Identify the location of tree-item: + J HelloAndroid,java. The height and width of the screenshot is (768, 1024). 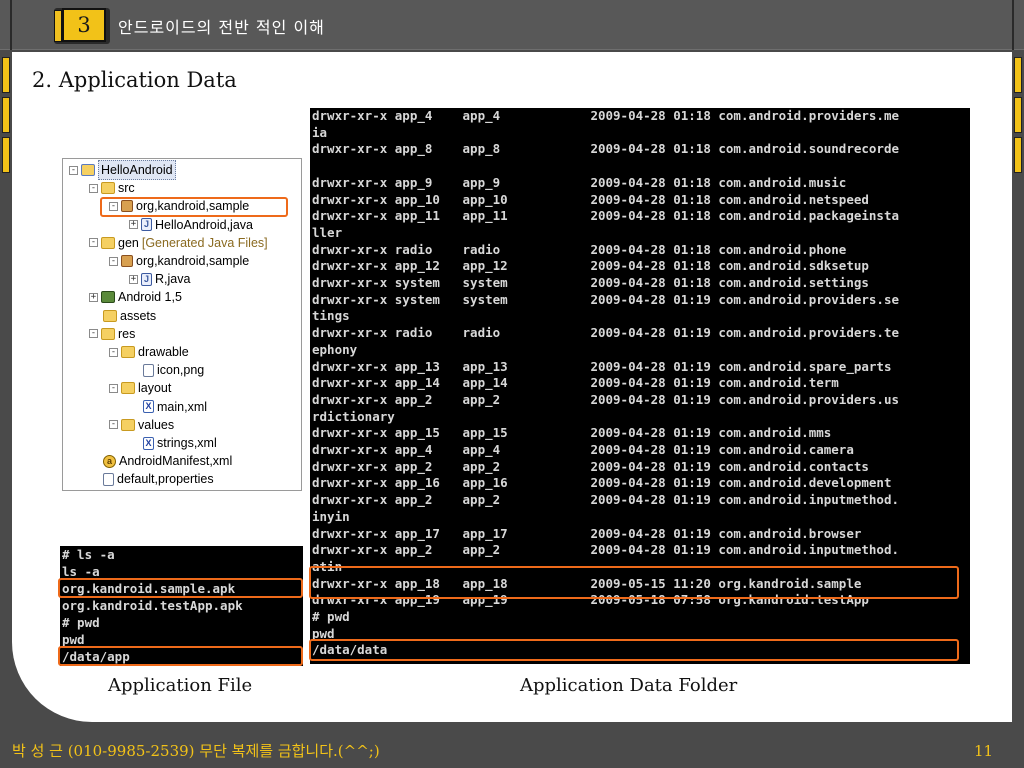
(191, 225).